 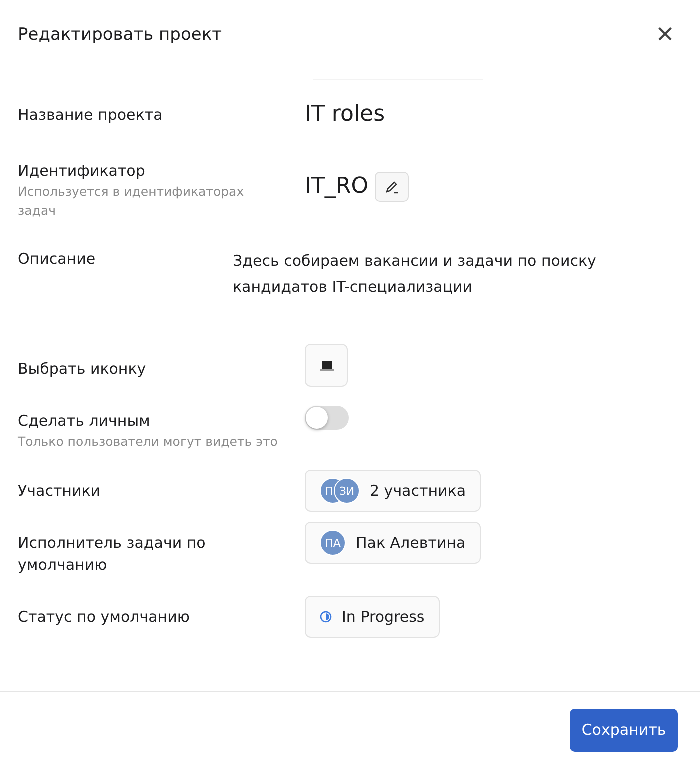 I want to click on field-label: Название проекта, so click(x=91, y=115).